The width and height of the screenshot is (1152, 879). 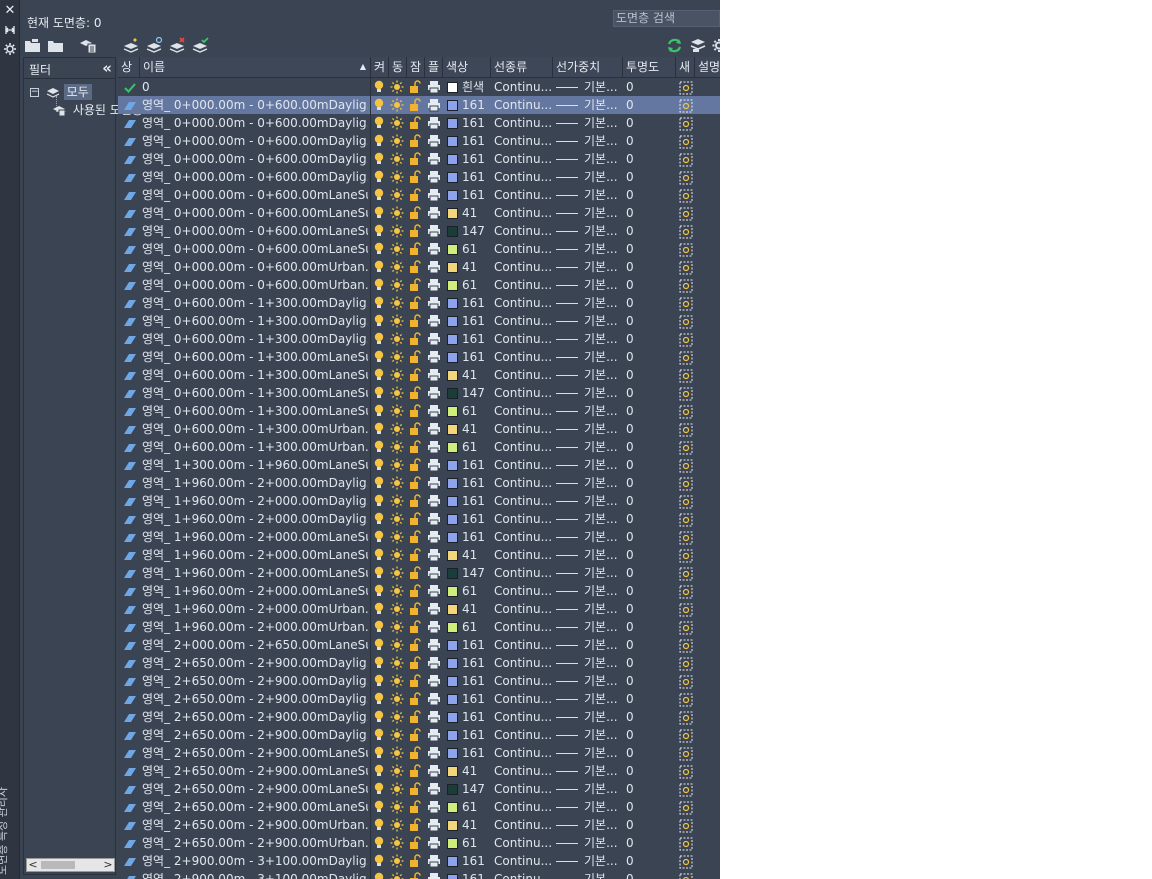 What do you see at coordinates (416, 67) in the screenshot?
I see `column-header-lock: 잠` at bounding box center [416, 67].